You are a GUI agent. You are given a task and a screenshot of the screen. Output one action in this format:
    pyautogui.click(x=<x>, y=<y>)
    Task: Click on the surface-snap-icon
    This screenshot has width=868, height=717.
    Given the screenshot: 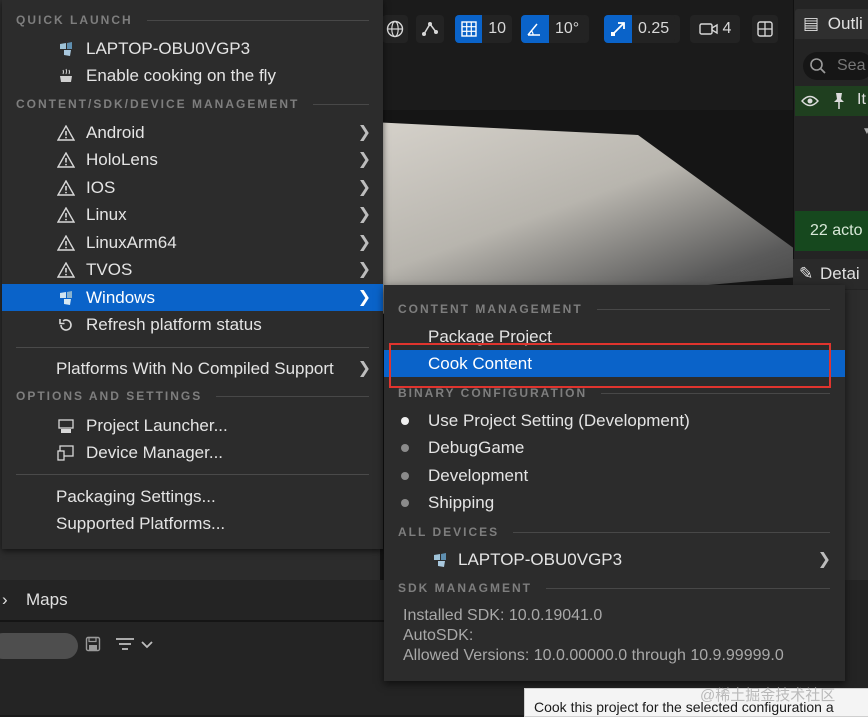 What is the action you would take?
    pyautogui.click(x=430, y=29)
    